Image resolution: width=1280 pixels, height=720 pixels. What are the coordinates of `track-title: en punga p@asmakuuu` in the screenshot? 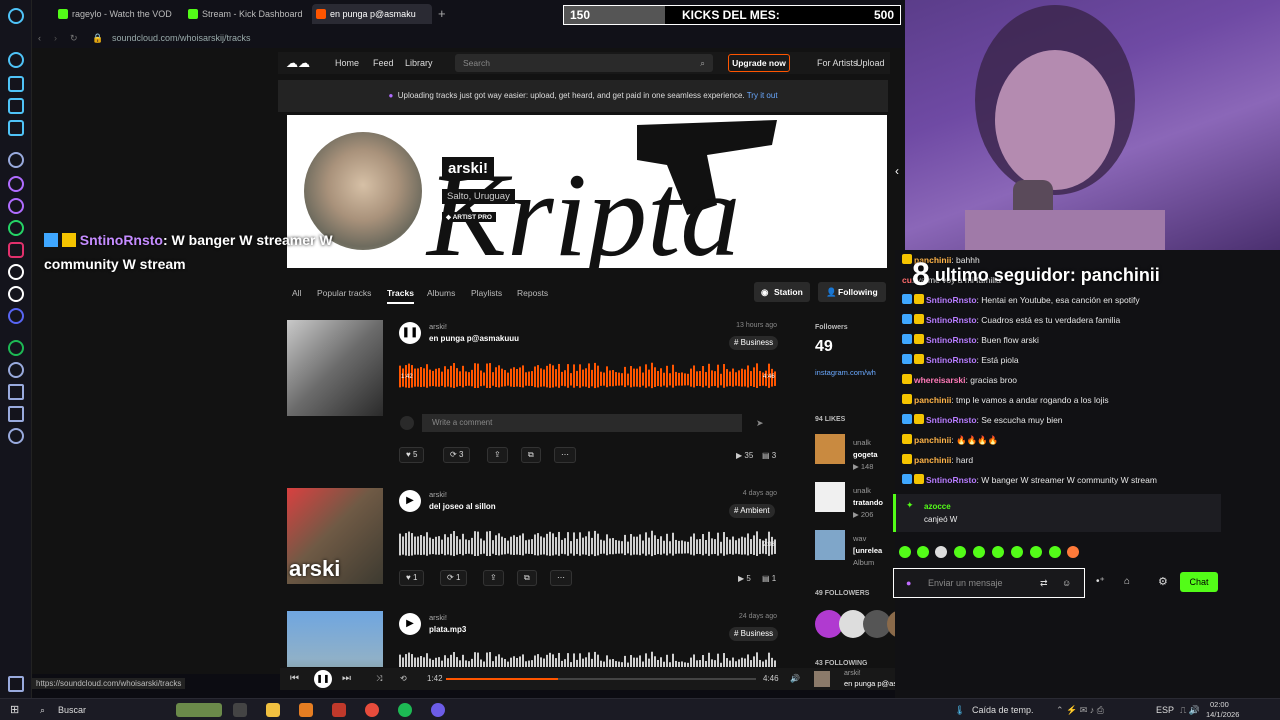 It's located at (474, 338).